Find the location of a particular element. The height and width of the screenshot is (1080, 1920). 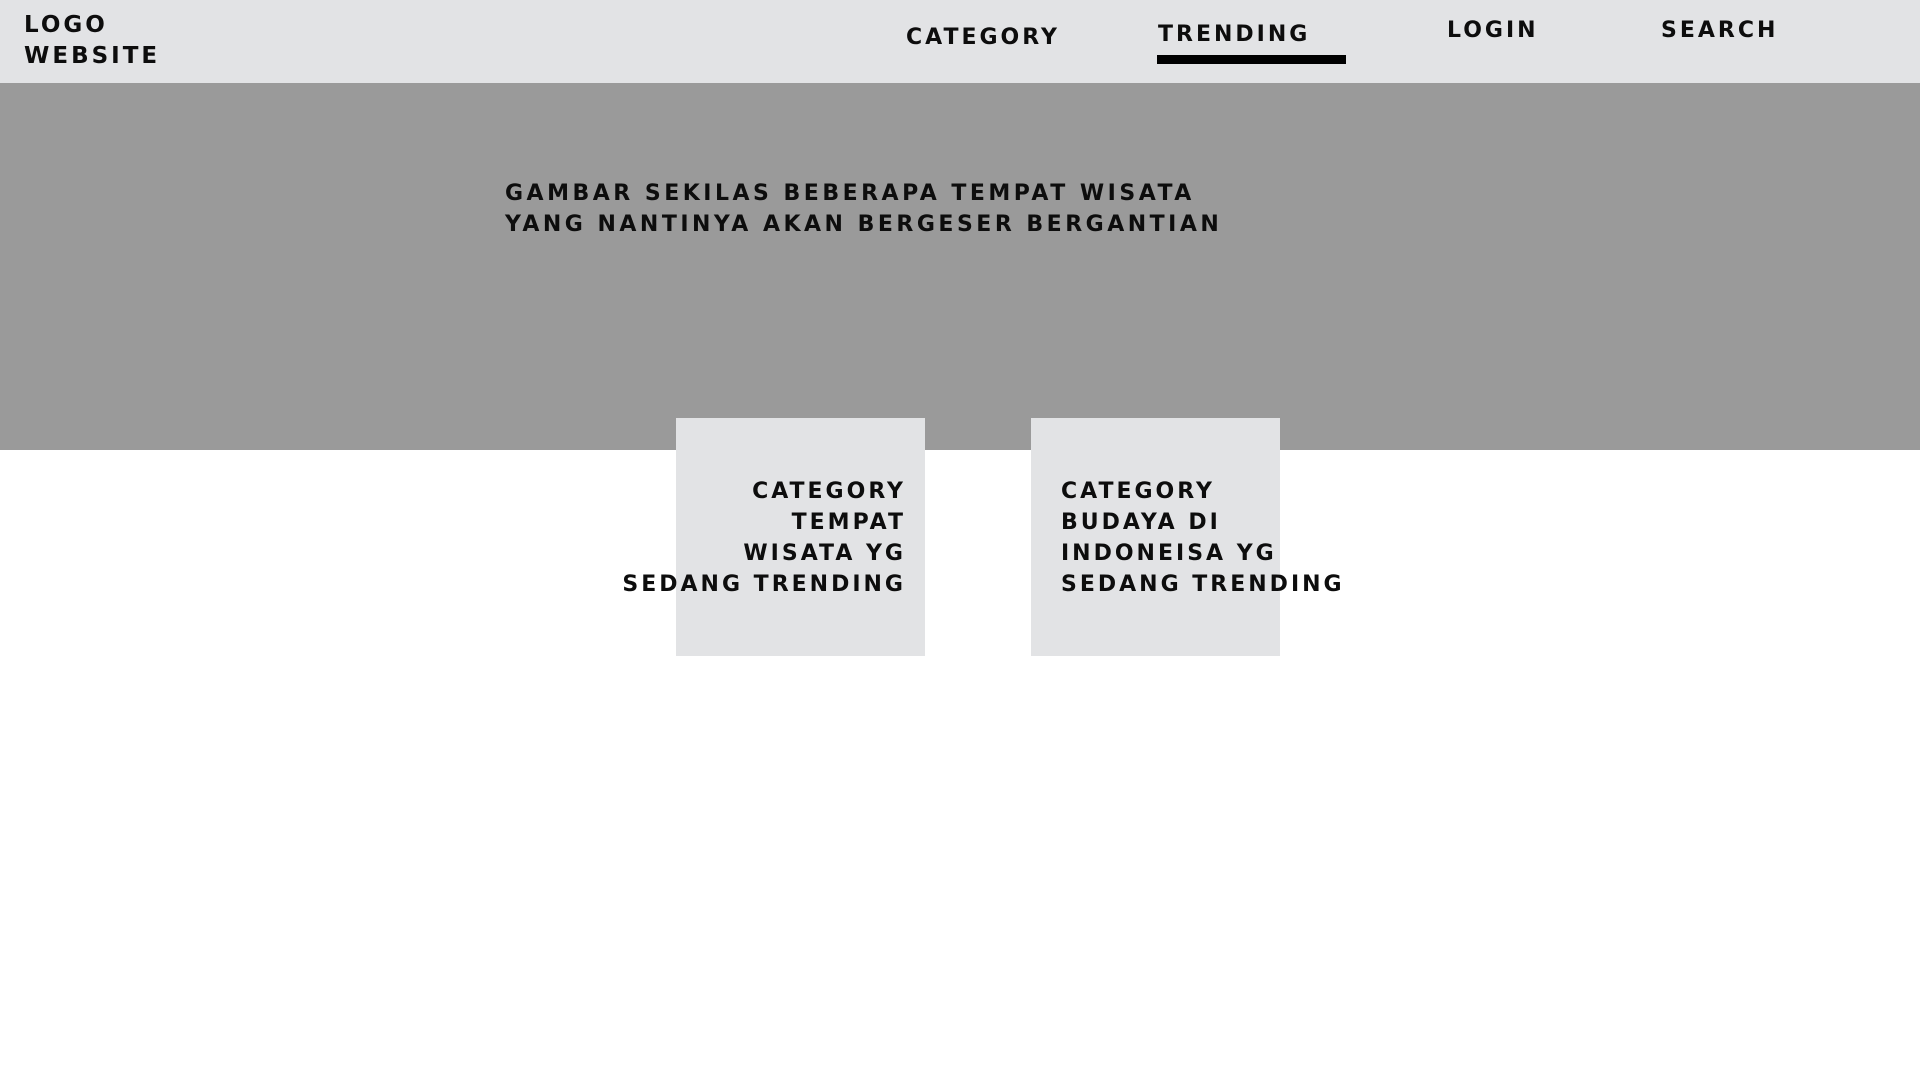

hero-text-line-2: YANG NANTINYA AKAN BERGESER BERGANTIAN is located at coordinates (864, 224).